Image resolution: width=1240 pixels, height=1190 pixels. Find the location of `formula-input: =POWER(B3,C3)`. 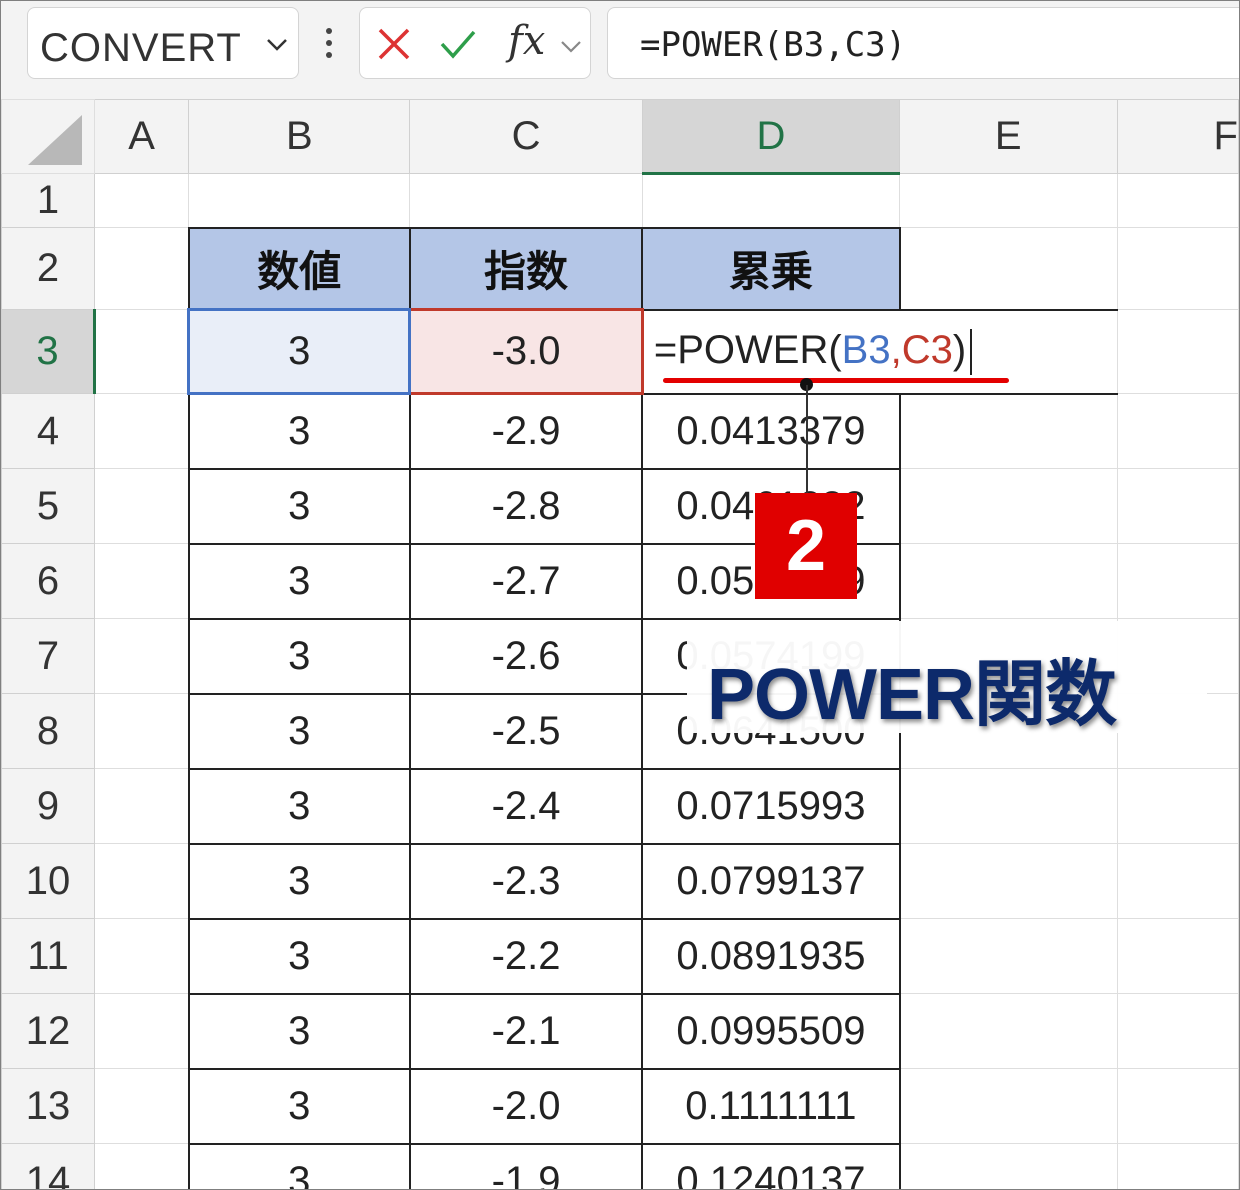

formula-input: =POWER(B3,C3) is located at coordinates (923, 43).